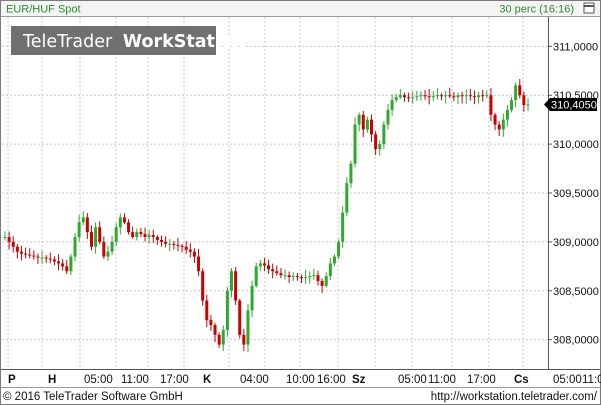 The image size is (601, 405). What do you see at coordinates (207, 380) in the screenshot?
I see `x-day-marker: K` at bounding box center [207, 380].